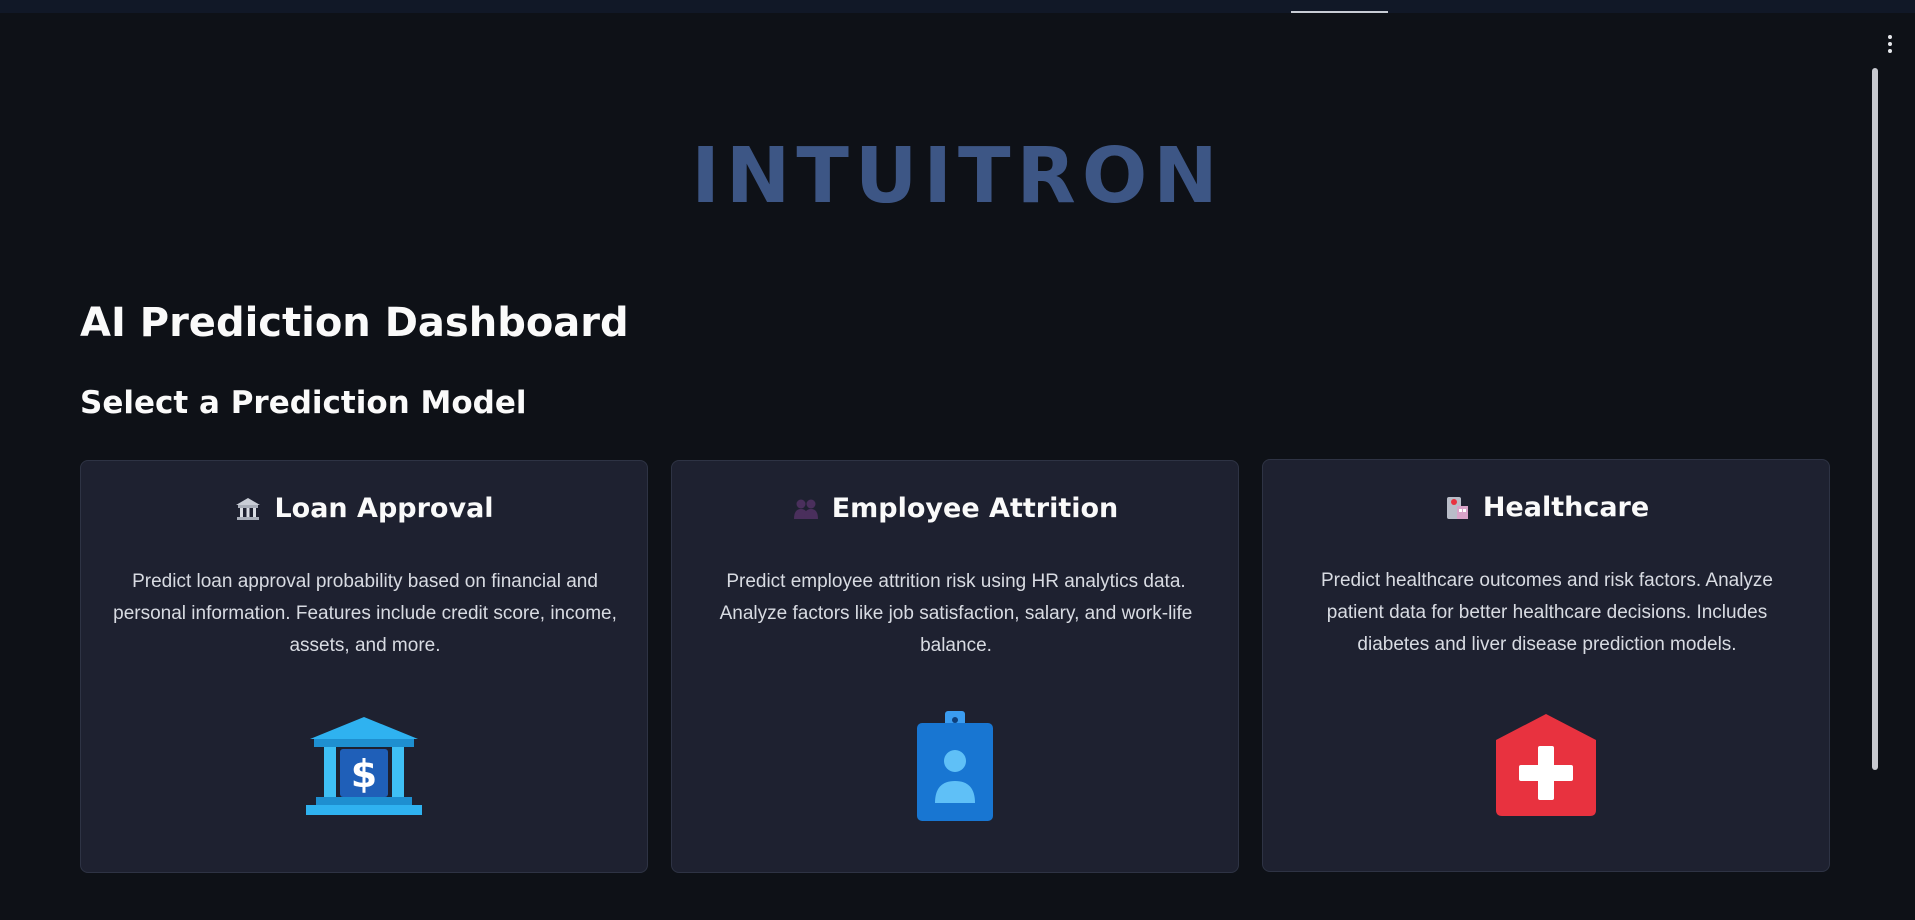  What do you see at coordinates (957, 176) in the screenshot?
I see `brand-logo-text: INTUITRON` at bounding box center [957, 176].